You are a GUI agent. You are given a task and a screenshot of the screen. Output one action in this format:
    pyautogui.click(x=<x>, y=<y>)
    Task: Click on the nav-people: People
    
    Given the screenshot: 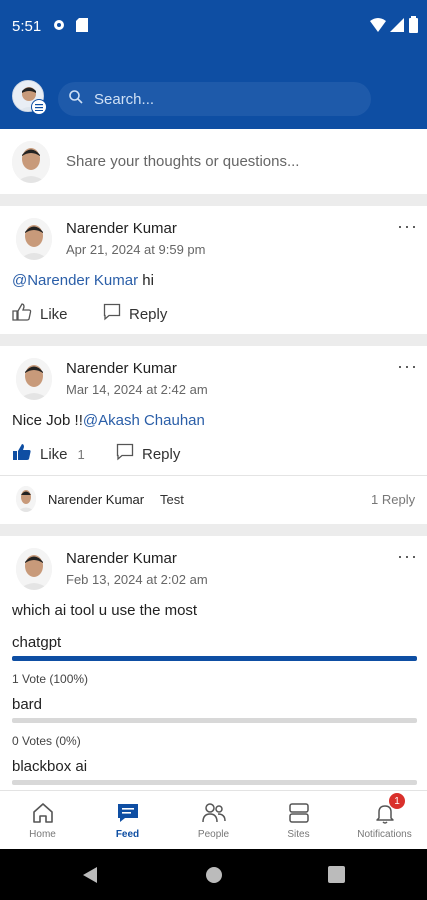 What is the action you would take?
    pyautogui.click(x=213, y=820)
    